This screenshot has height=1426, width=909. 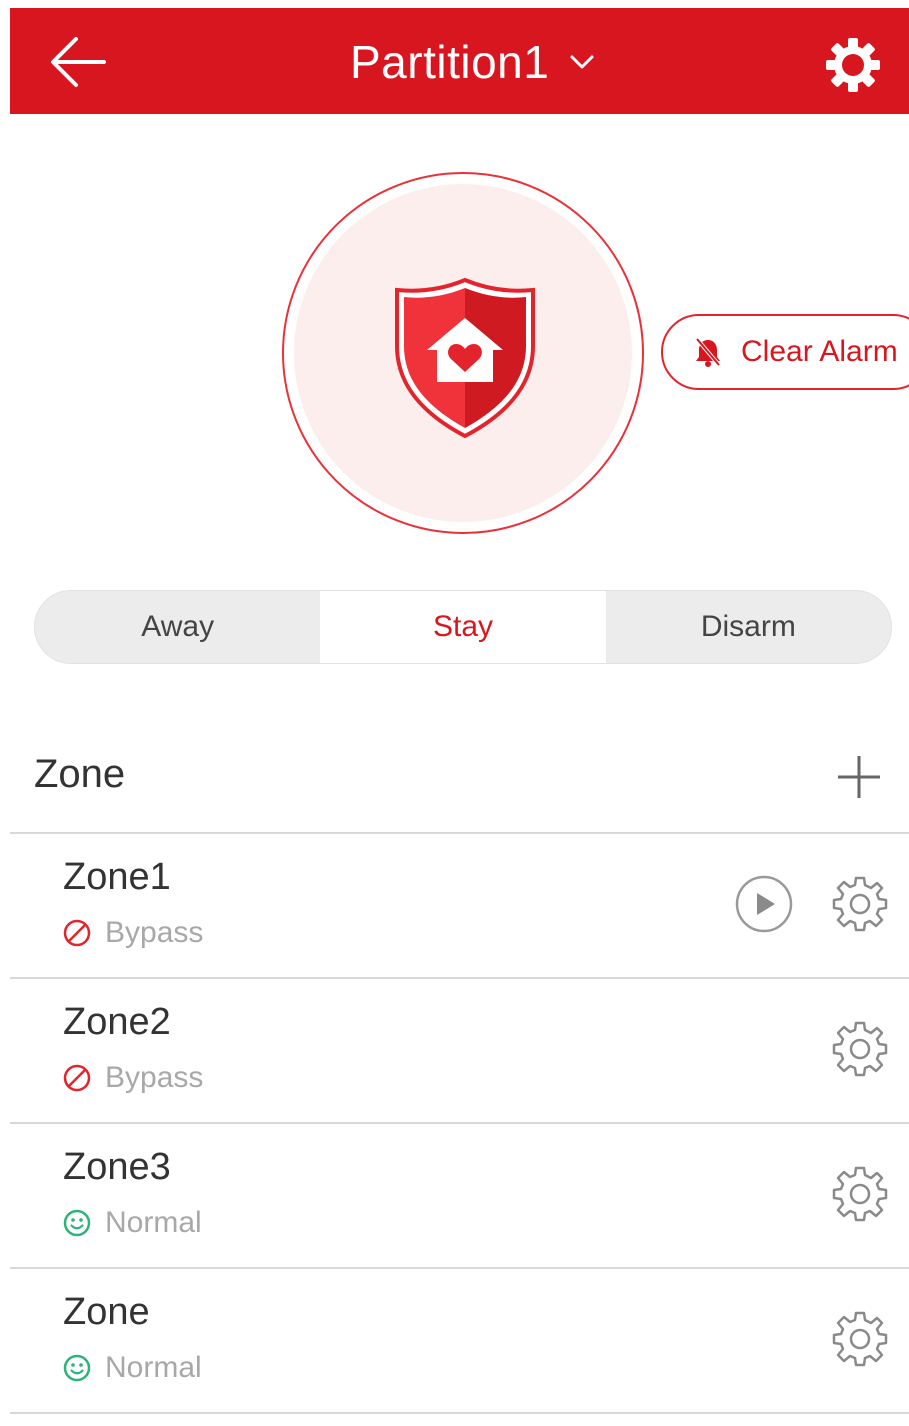 I want to click on arm-status-background, so click(x=463, y=353).